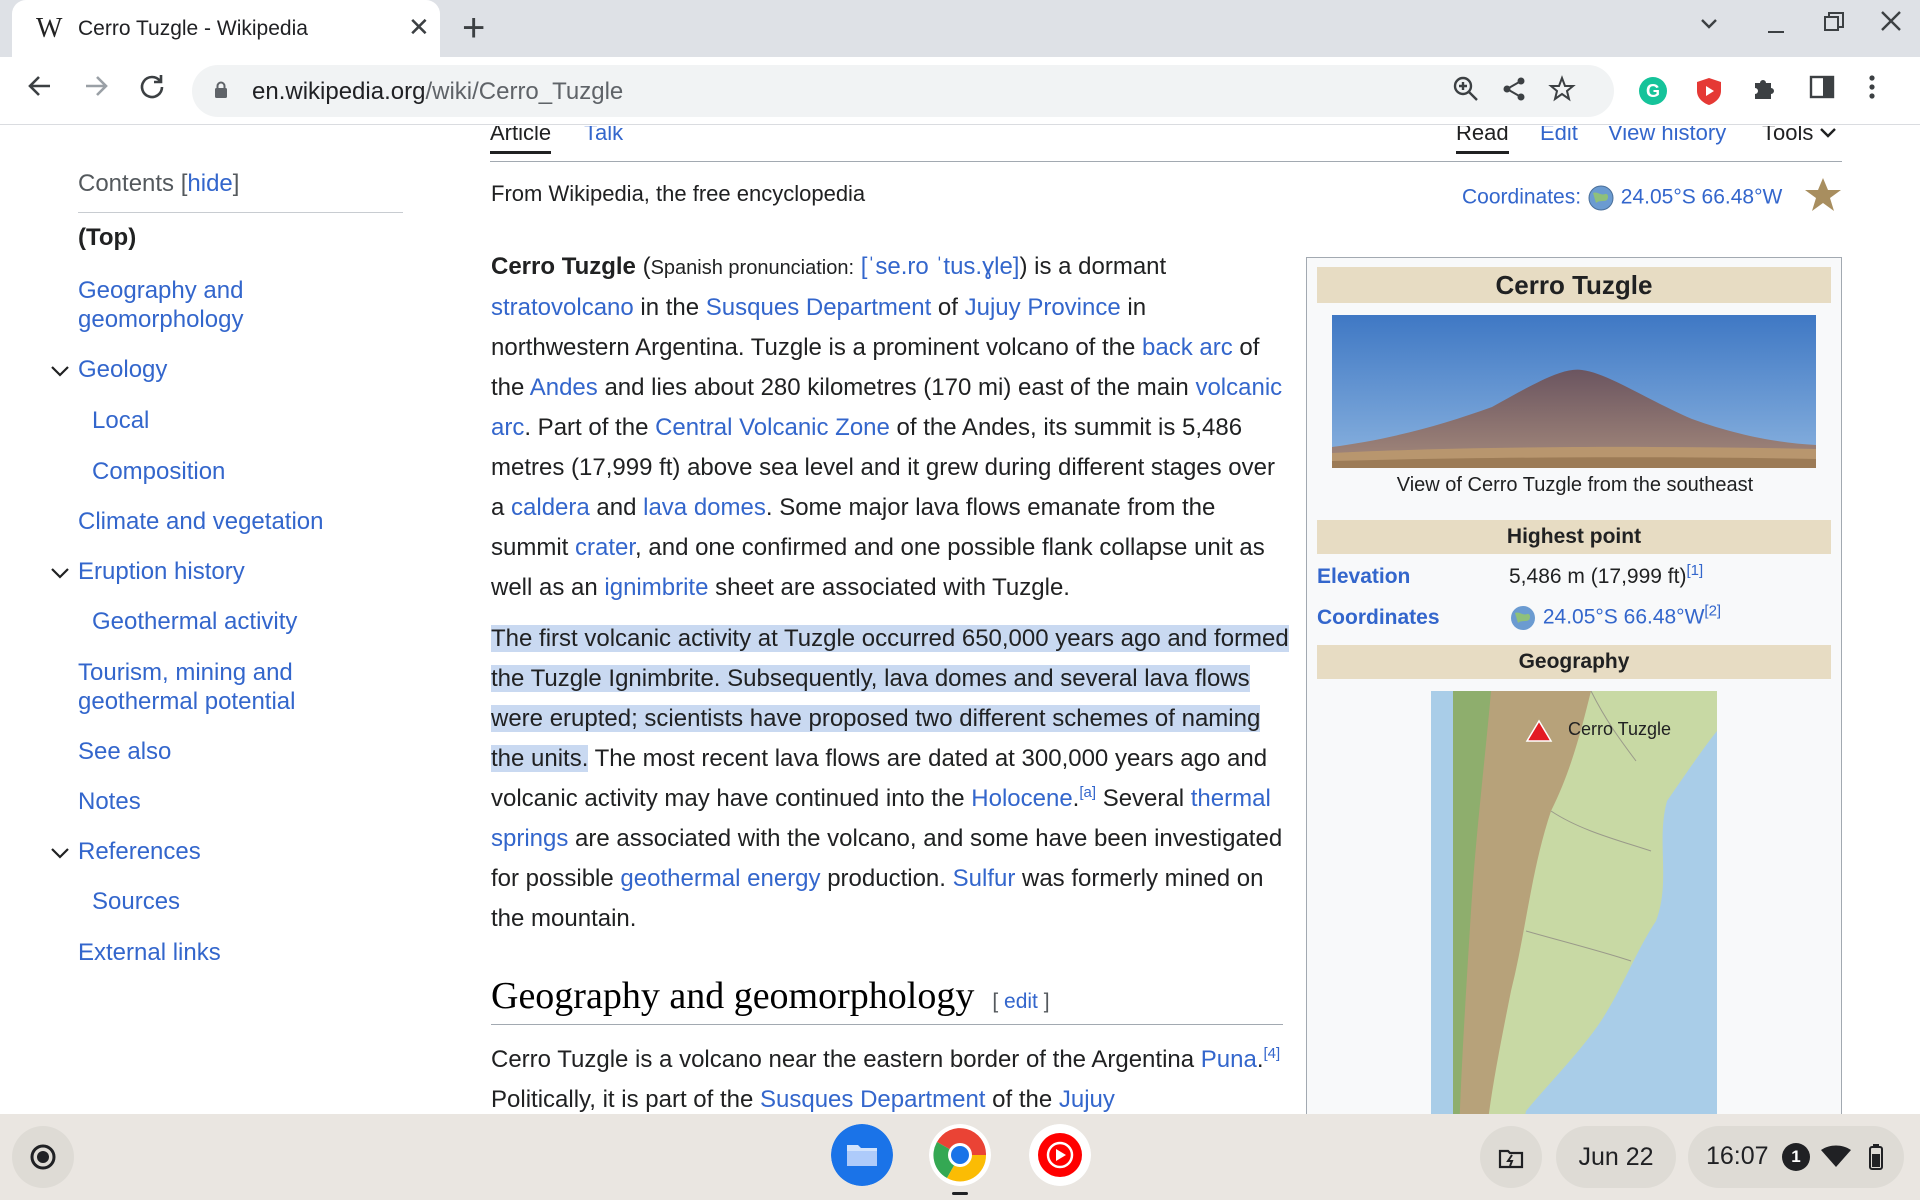 This screenshot has width=1920, height=1200. What do you see at coordinates (960, 28) in the screenshot?
I see `tab-strip: W Cerro Tuzgle - Wikipedia ✕ +` at bounding box center [960, 28].